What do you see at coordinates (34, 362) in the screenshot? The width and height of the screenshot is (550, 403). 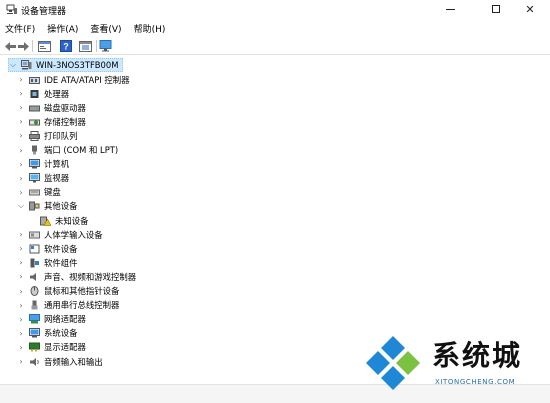 I see `audio-io-icon` at bounding box center [34, 362].